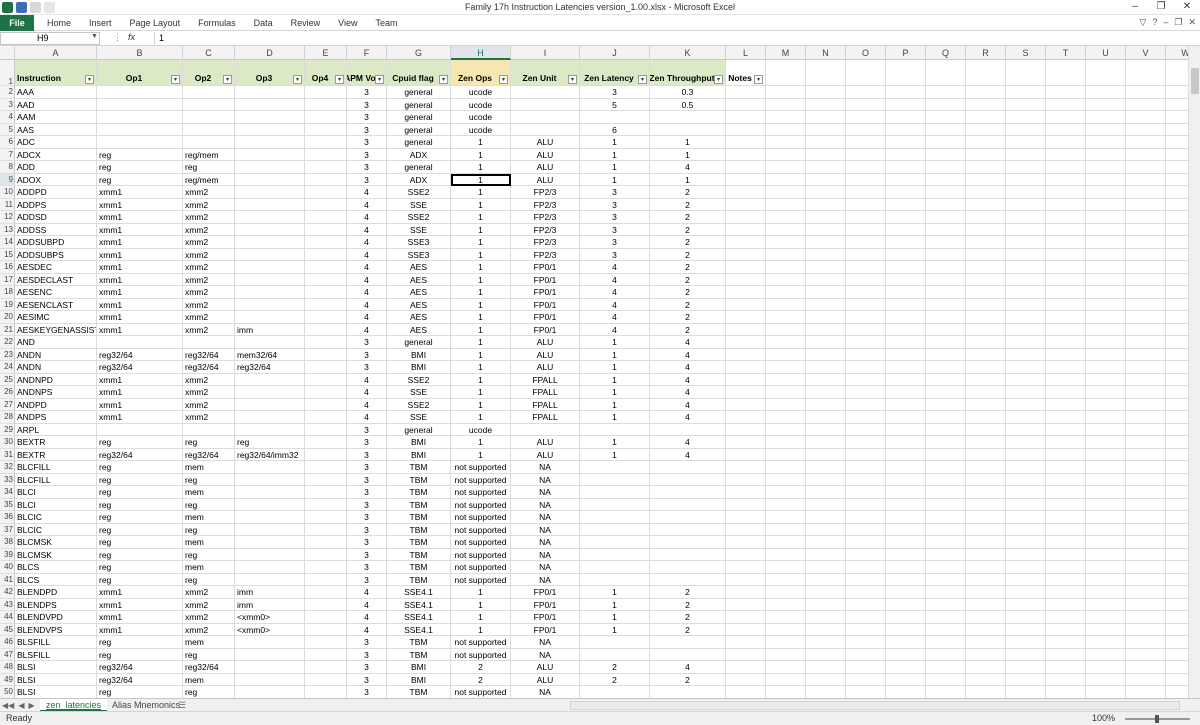 The height and width of the screenshot is (725, 1200). I want to click on cell: BLENDPD, so click(56, 592).